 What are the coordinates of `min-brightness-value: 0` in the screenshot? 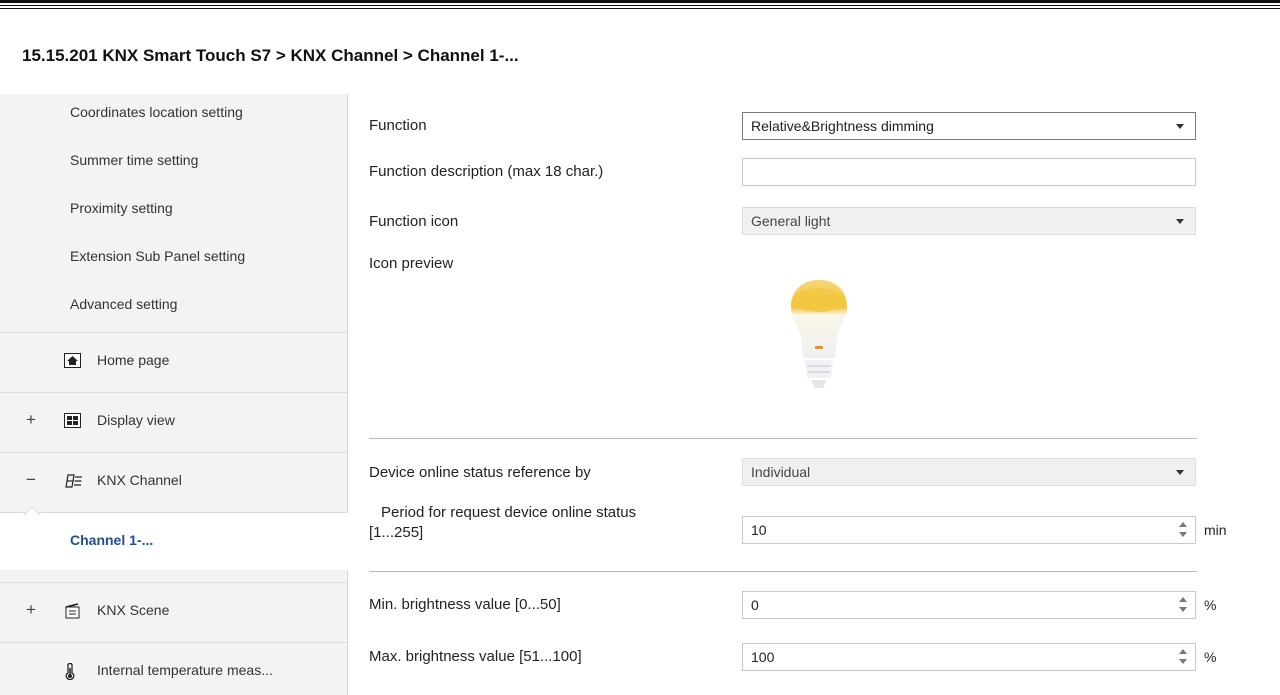 It's located at (755, 605).